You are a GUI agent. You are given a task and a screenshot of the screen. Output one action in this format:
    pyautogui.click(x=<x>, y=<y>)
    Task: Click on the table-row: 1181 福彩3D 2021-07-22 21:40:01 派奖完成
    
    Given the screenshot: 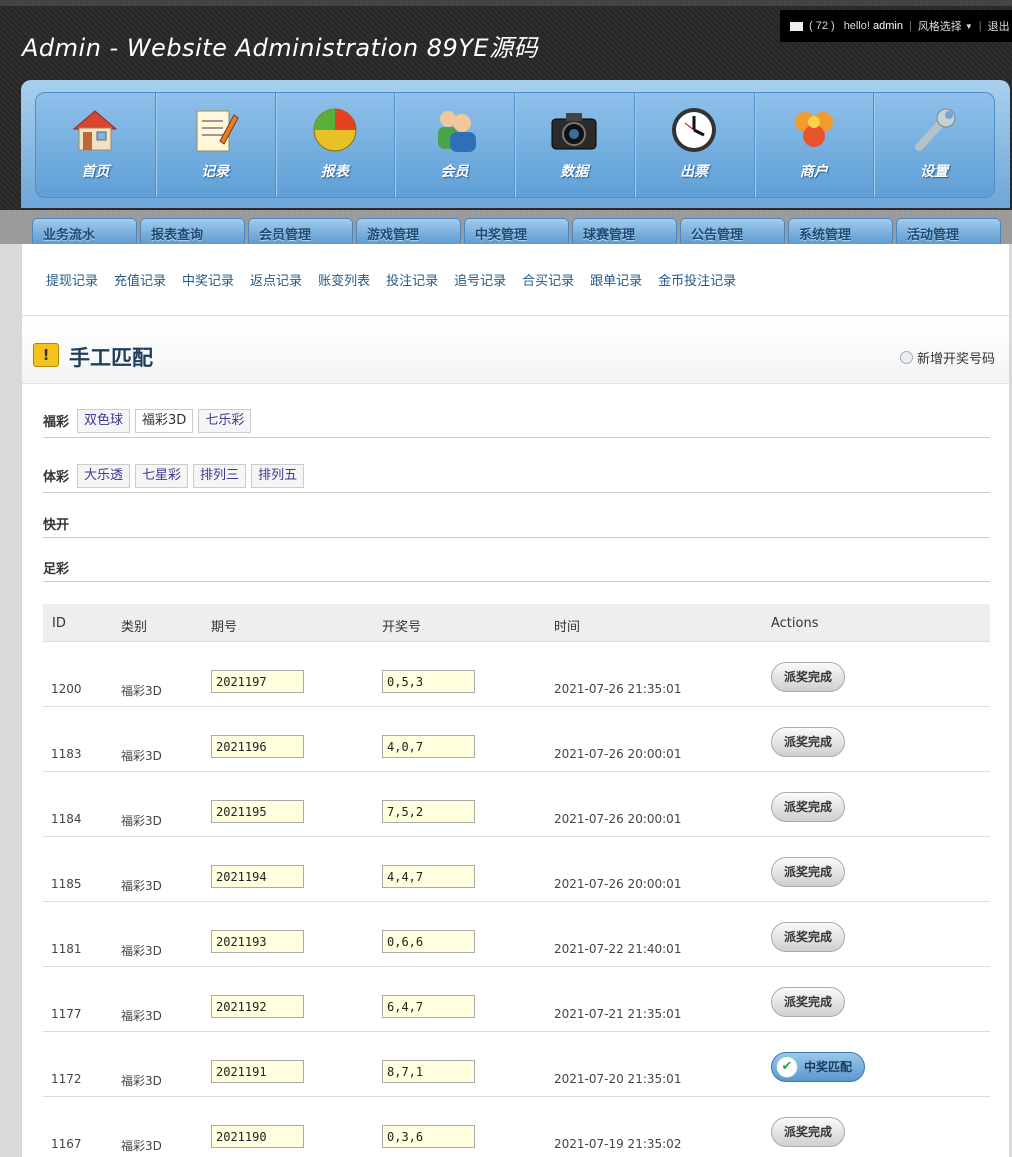 What is the action you would take?
    pyautogui.click(x=516, y=934)
    